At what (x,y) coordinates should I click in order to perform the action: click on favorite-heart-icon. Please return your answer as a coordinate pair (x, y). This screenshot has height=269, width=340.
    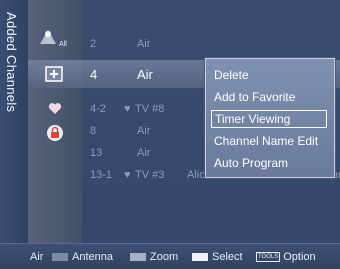
    Looking at the image, I should click on (55, 108).